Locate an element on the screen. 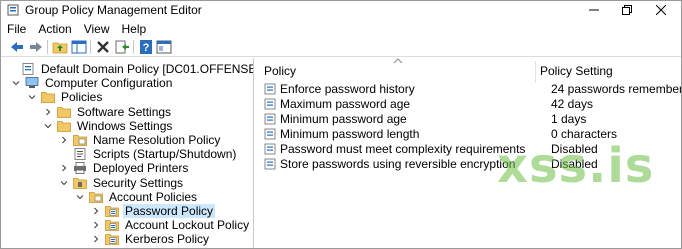  tree-item: Account Policies is located at coordinates (137, 197).